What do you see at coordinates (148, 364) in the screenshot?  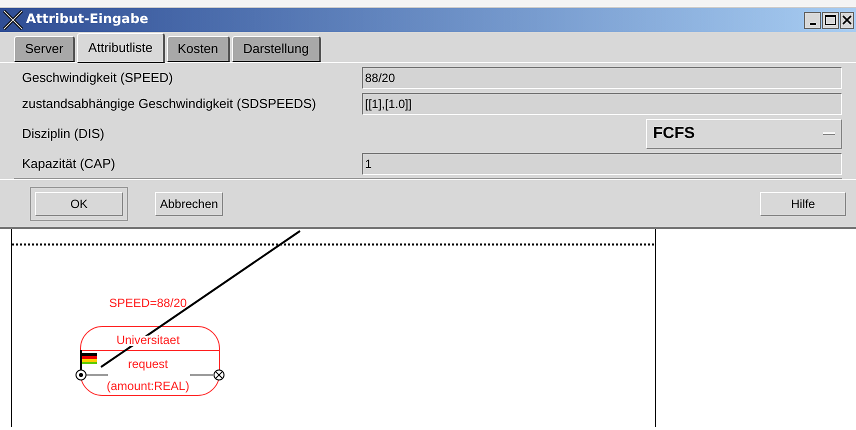 I see `node-operation: request` at bounding box center [148, 364].